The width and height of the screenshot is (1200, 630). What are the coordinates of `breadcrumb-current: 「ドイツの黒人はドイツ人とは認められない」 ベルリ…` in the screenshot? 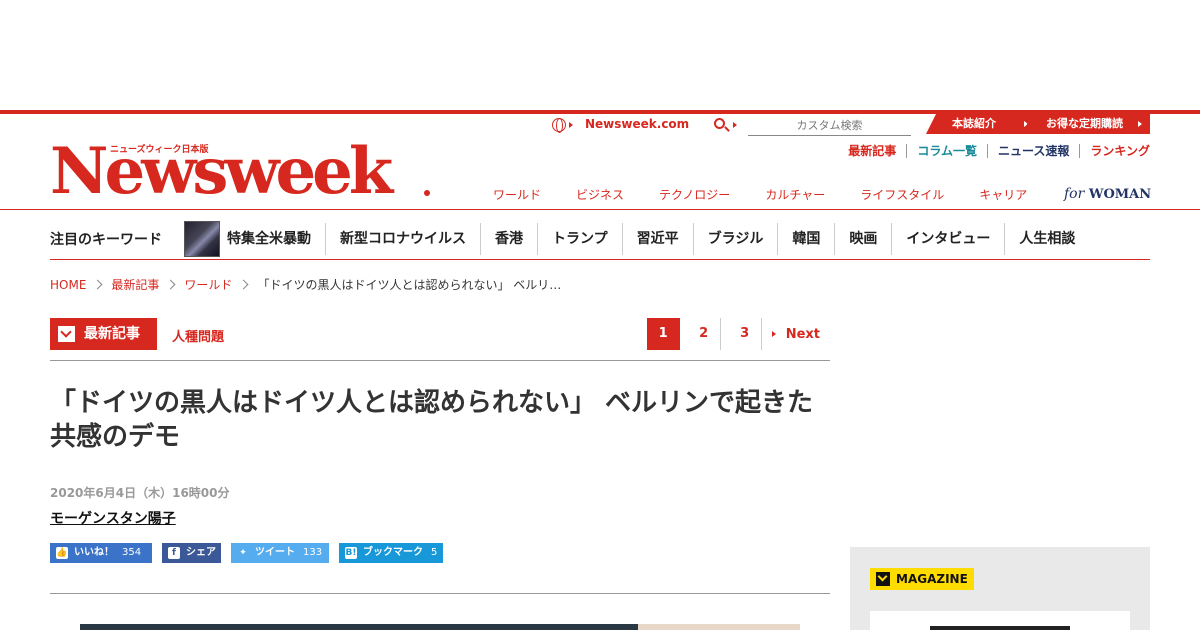 It's located at (409, 285).